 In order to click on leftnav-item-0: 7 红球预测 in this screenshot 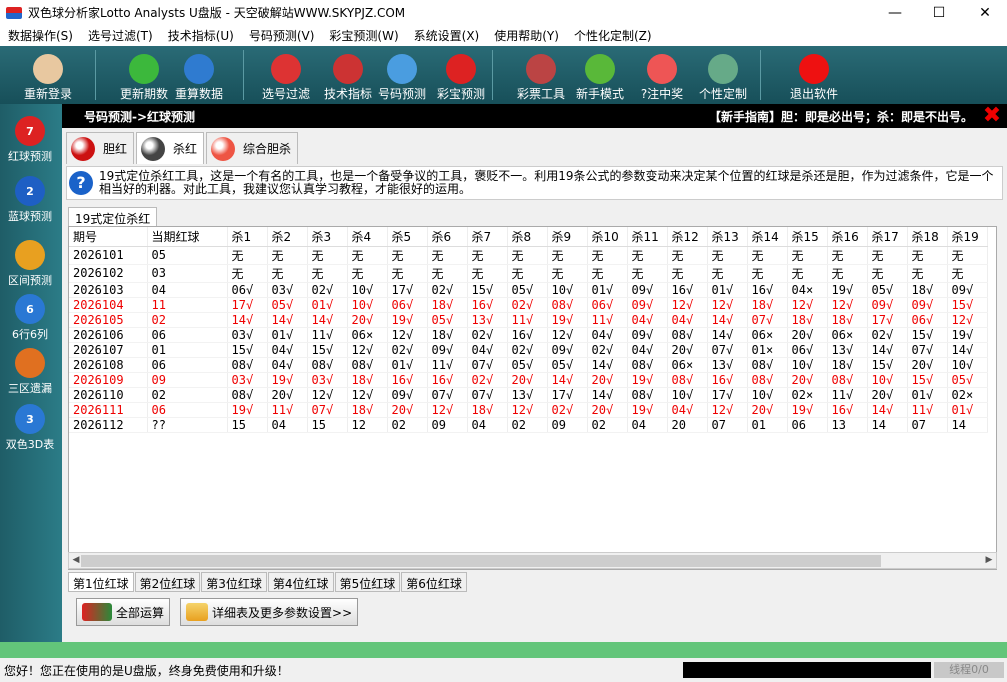, I will do `click(30, 140)`.